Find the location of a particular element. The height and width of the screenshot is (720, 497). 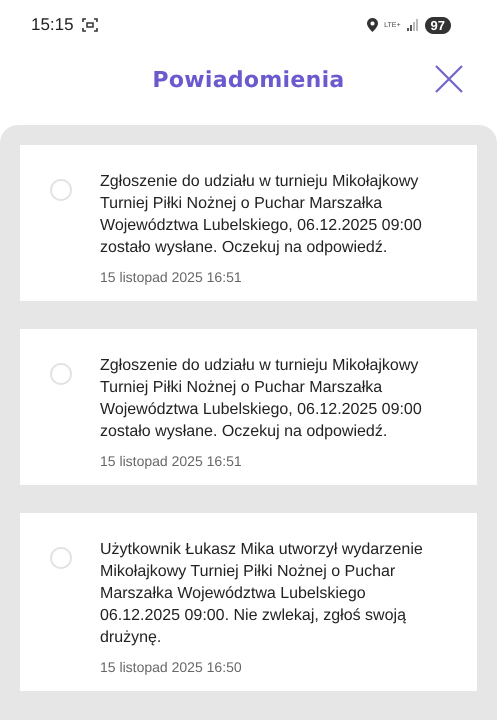

clock: 15:15 is located at coordinates (52, 25).